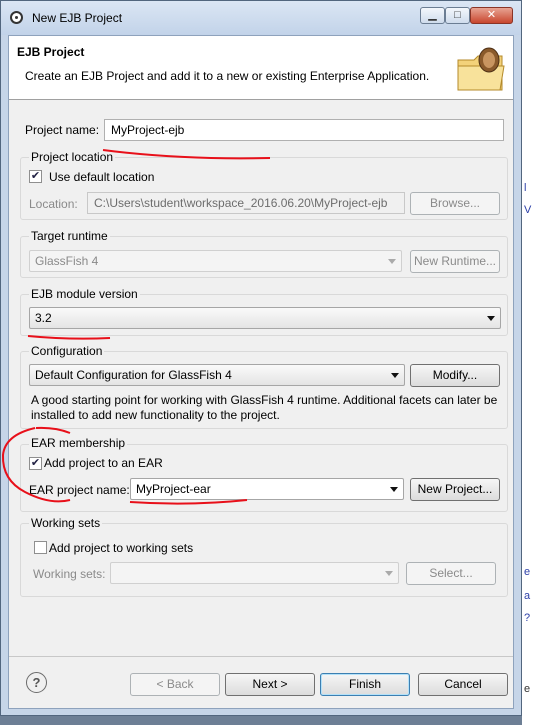 The height and width of the screenshot is (725, 533). I want to click on add-to-working-sets-label: Add project to working sets, so click(121, 548).